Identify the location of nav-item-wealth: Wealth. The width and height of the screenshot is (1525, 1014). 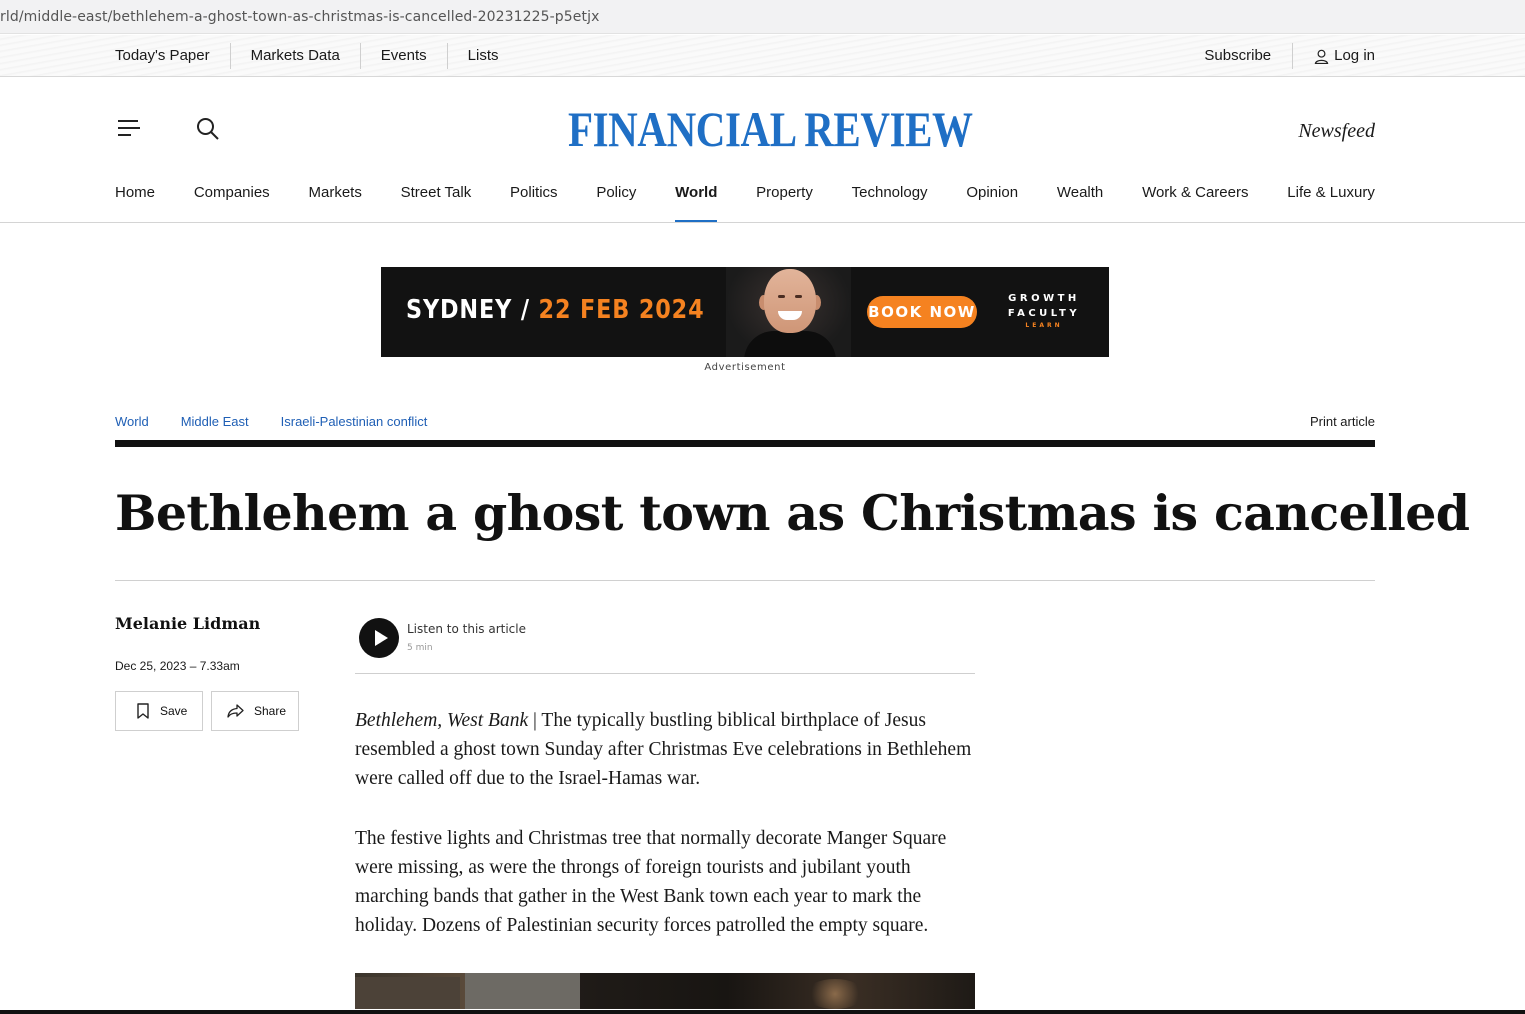
(1080, 200).